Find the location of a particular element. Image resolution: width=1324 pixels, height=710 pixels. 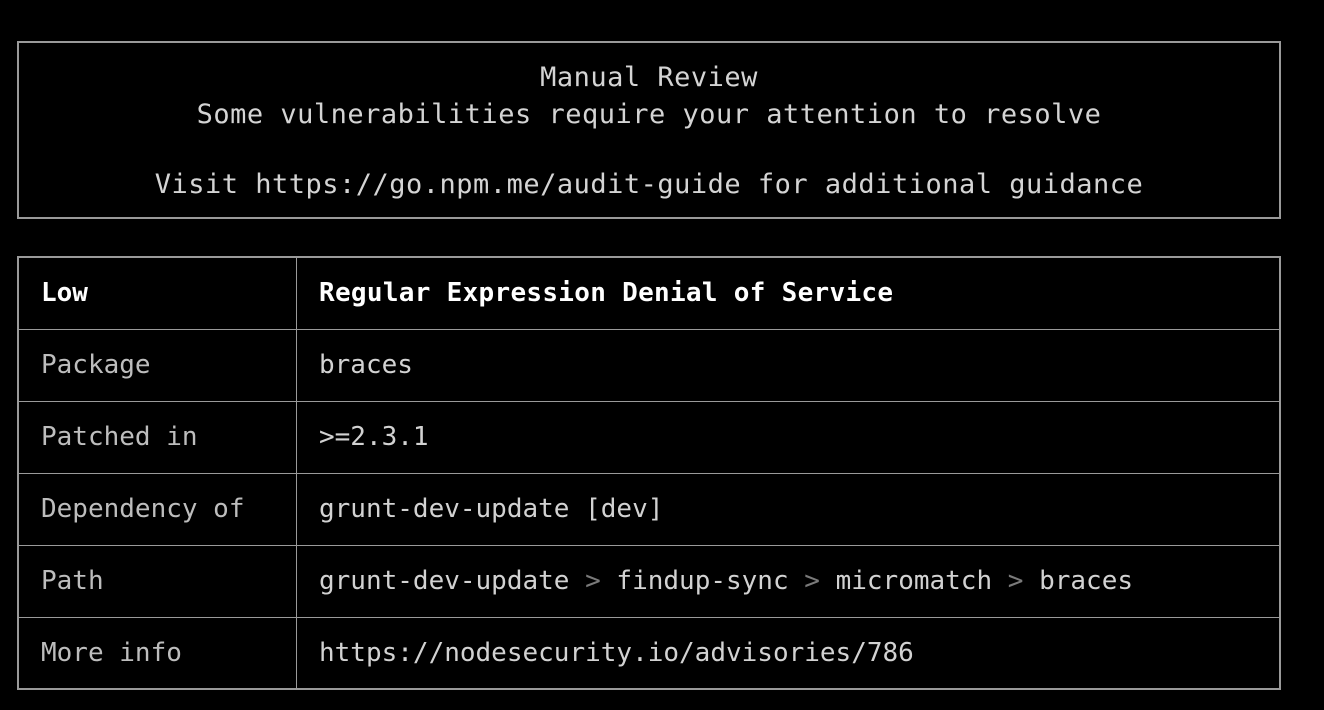

advisory-title: Regular Expression Denial of Service is located at coordinates (788, 293).